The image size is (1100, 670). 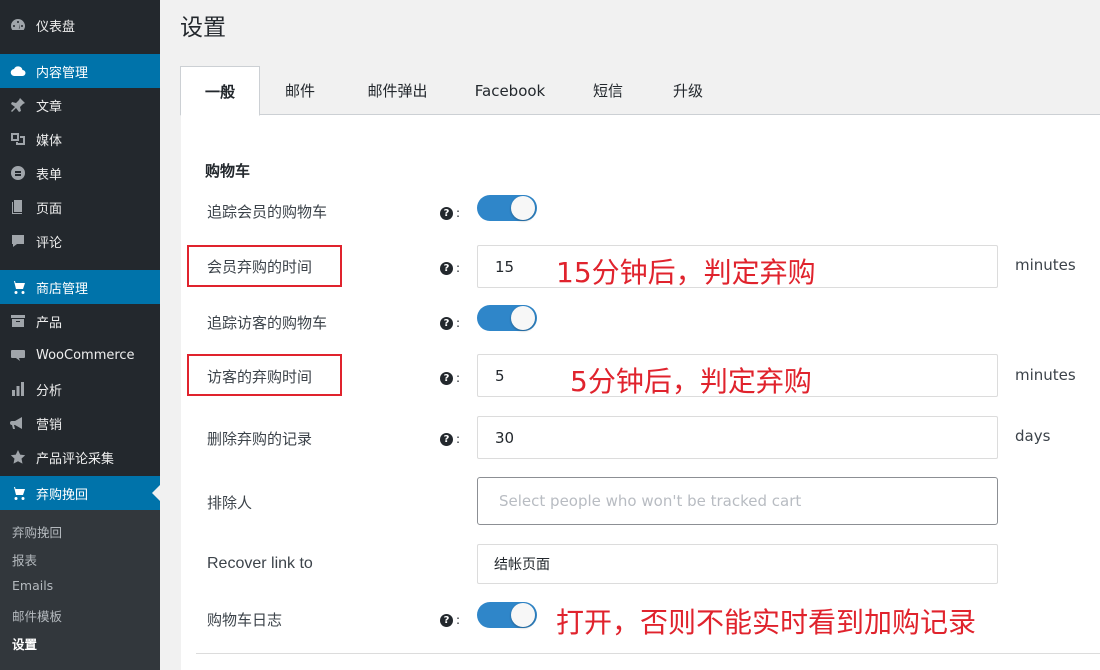 I want to click on tab-facebook: Facebook, so click(x=510, y=90).